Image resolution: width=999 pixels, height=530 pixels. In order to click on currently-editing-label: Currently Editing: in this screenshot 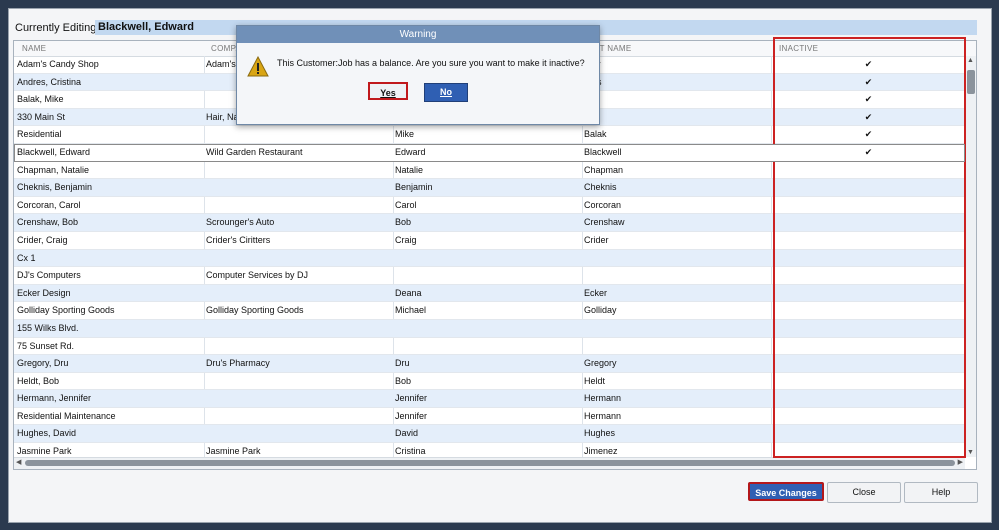, I will do `click(57, 28)`.